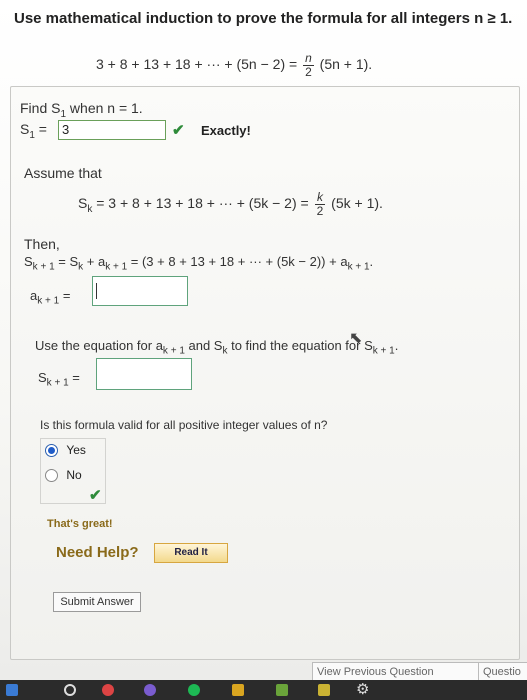 The width and height of the screenshot is (527, 700). What do you see at coordinates (140, 291) in the screenshot?
I see `ak1-input` at bounding box center [140, 291].